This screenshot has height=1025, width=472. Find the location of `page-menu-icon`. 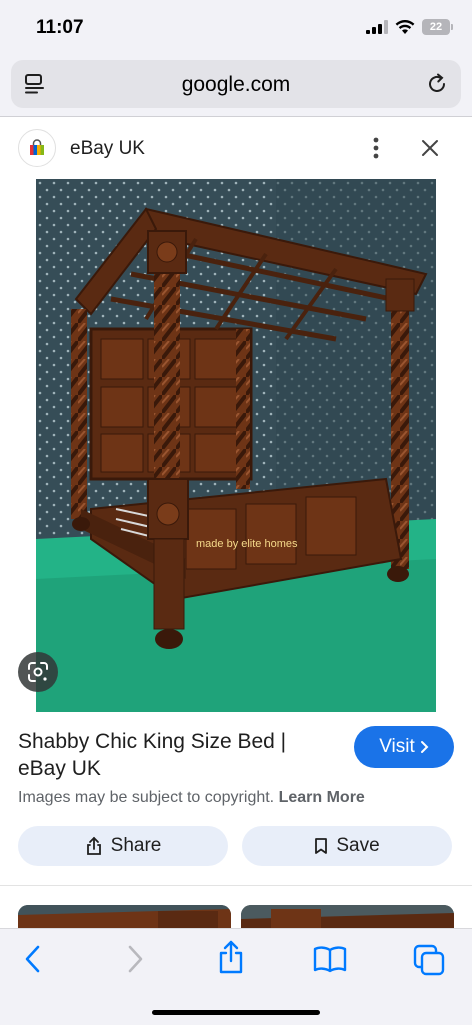

page-menu-icon is located at coordinates (35, 84).